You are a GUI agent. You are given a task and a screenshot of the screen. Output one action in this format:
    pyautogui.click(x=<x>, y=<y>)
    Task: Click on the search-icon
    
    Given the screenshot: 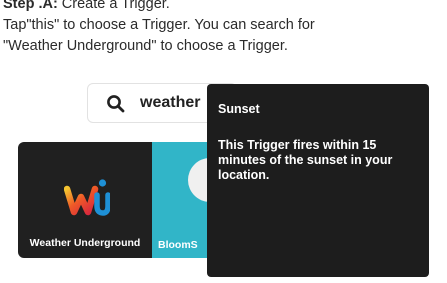 What is the action you would take?
    pyautogui.click(x=116, y=104)
    